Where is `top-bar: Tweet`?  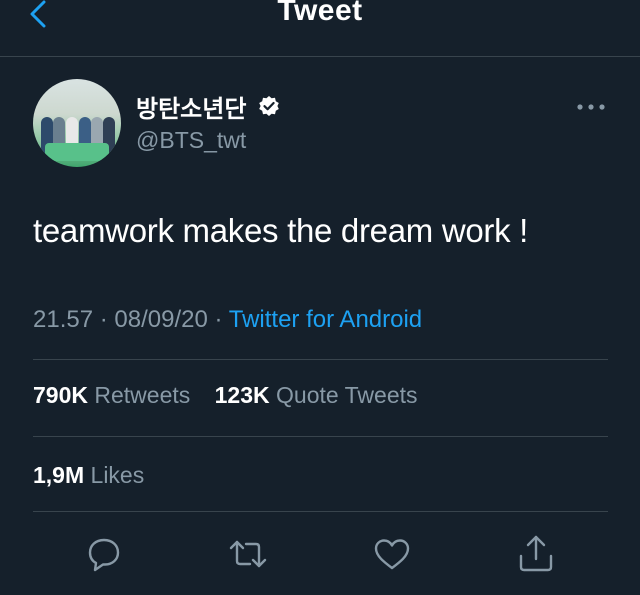
top-bar: Tweet is located at coordinates (320, 28).